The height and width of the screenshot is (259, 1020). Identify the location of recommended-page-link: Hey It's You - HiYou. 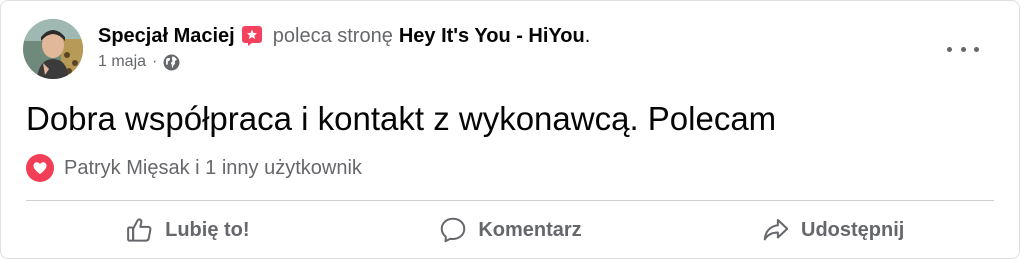
(492, 36).